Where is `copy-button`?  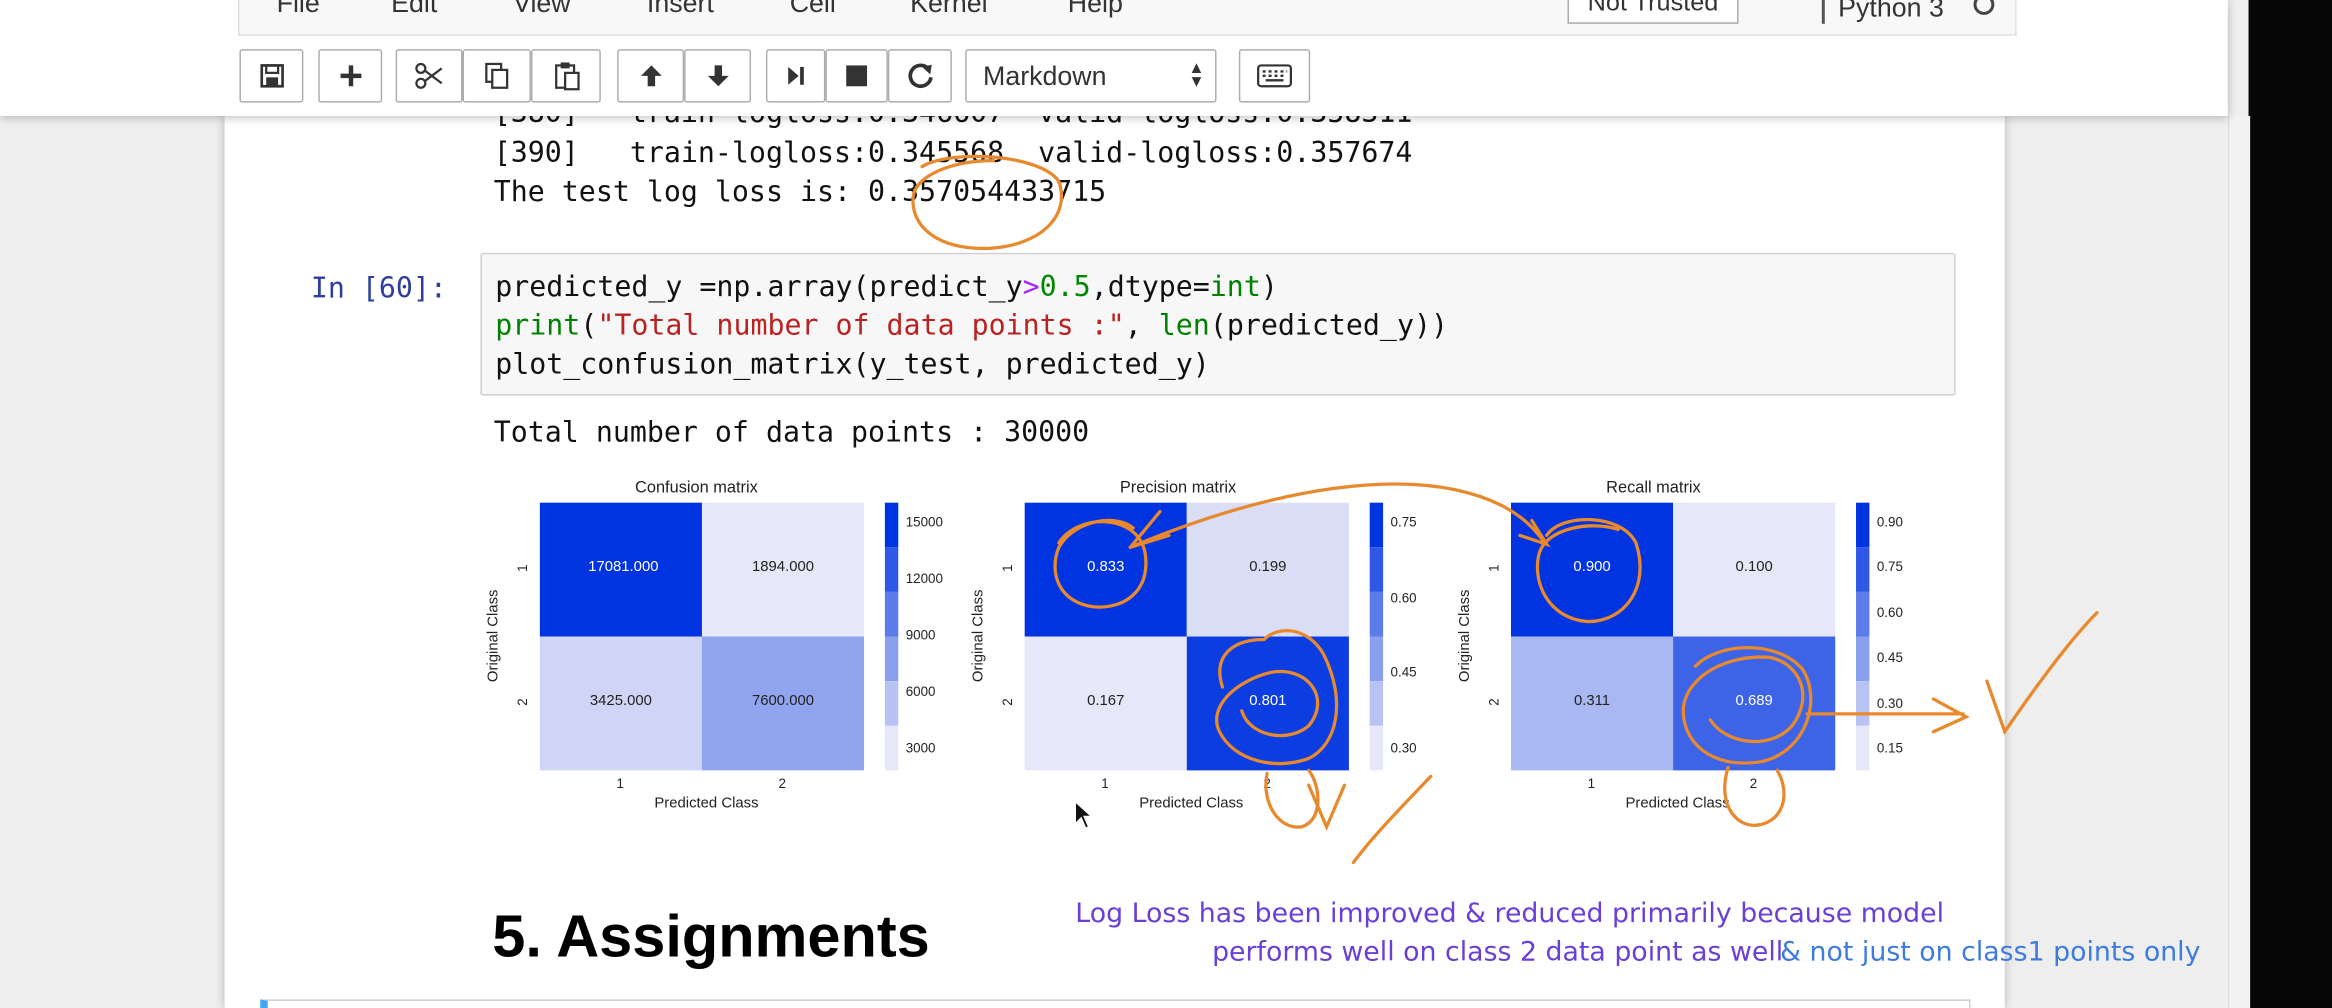
copy-button is located at coordinates (496, 76).